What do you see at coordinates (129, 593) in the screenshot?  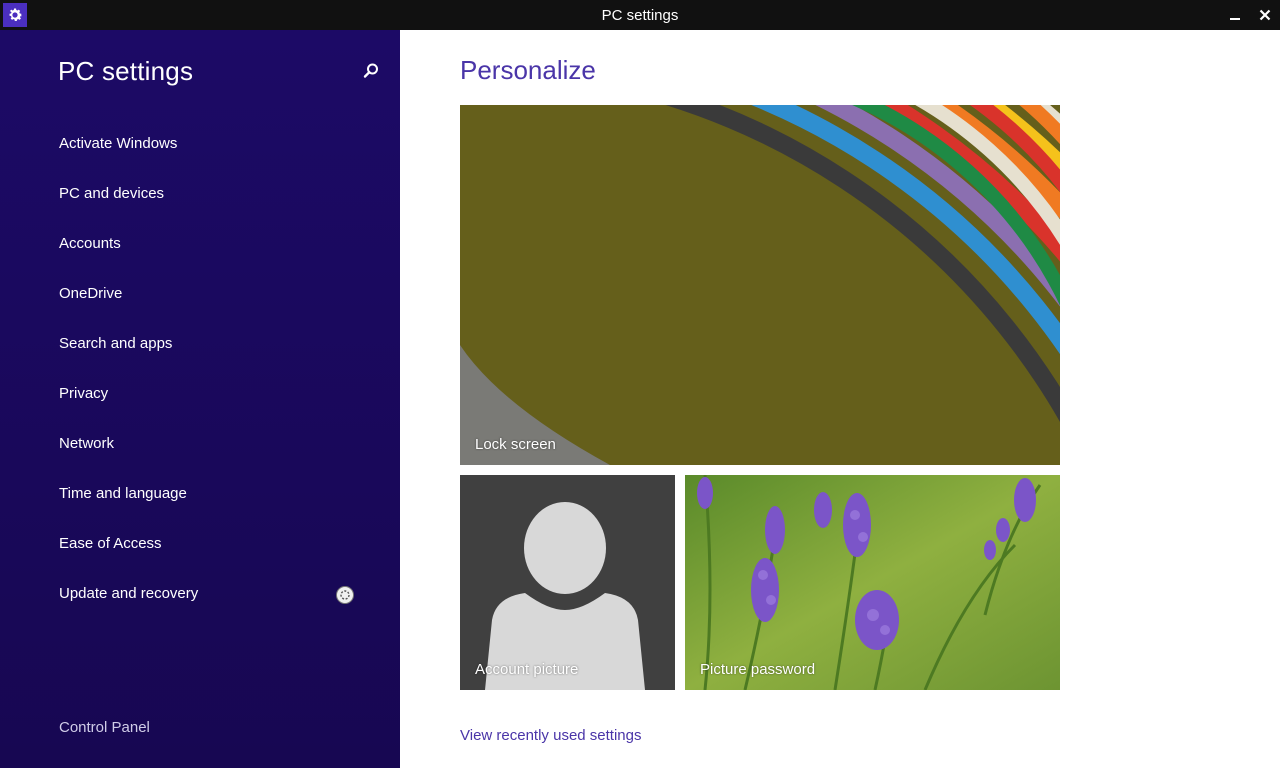 I see `sidebar-item-label: Update and recovery` at bounding box center [129, 593].